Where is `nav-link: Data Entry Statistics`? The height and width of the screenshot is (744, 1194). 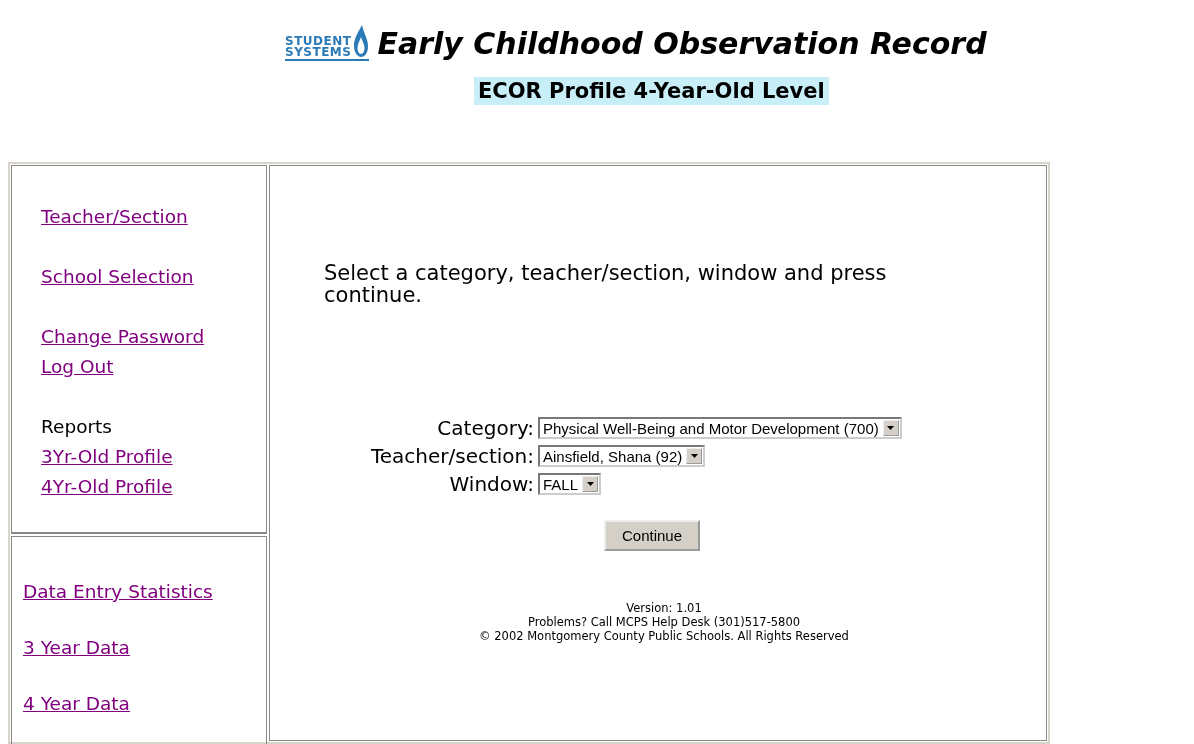 nav-link: Data Entry Statistics is located at coordinates (118, 591).